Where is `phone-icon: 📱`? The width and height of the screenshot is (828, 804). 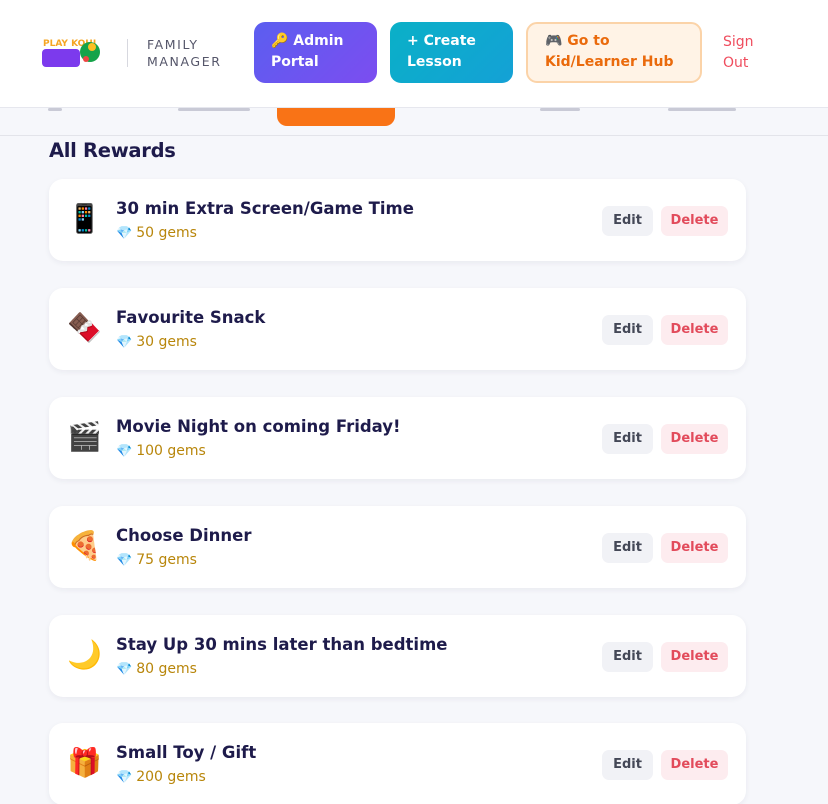
phone-icon: 📱 is located at coordinates (84, 218).